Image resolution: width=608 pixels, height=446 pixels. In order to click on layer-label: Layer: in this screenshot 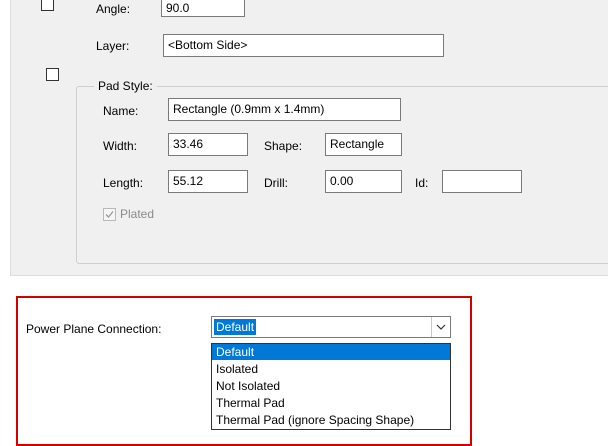, I will do `click(113, 46)`.